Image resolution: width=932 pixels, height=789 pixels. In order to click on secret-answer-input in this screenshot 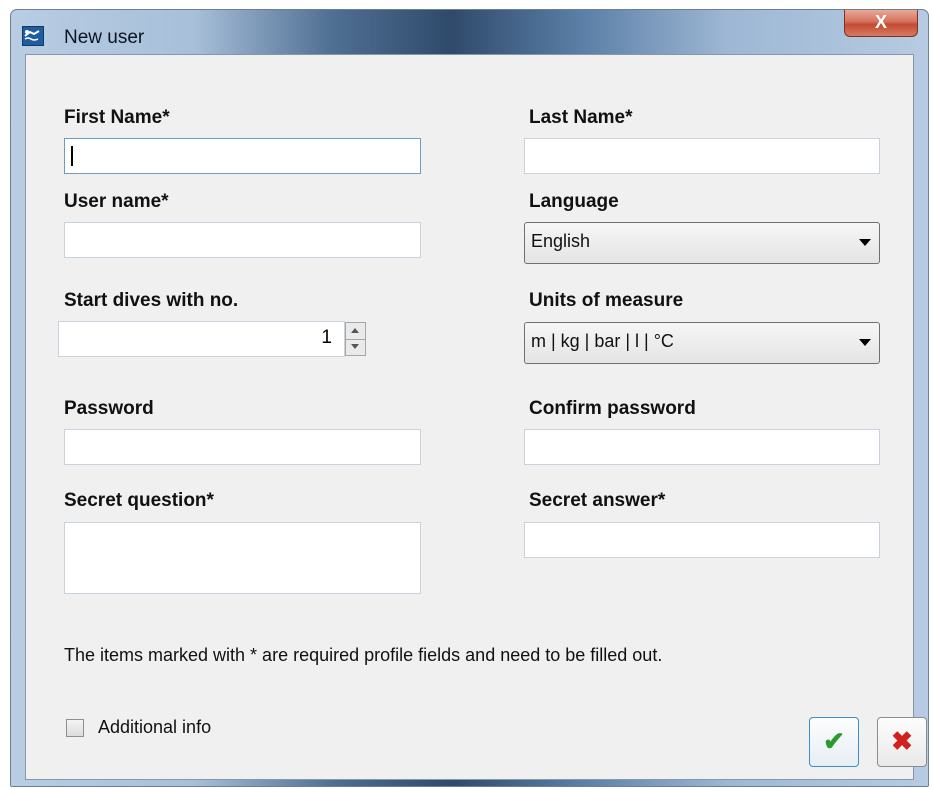, I will do `click(702, 540)`.